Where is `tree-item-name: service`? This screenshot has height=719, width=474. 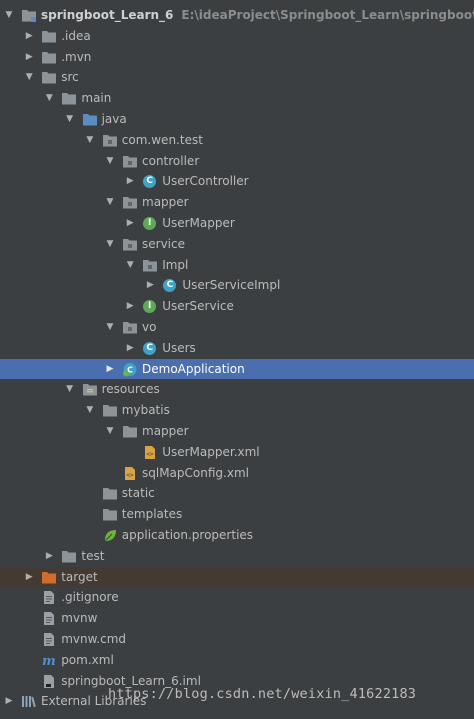
tree-item-name: service is located at coordinates (163, 243).